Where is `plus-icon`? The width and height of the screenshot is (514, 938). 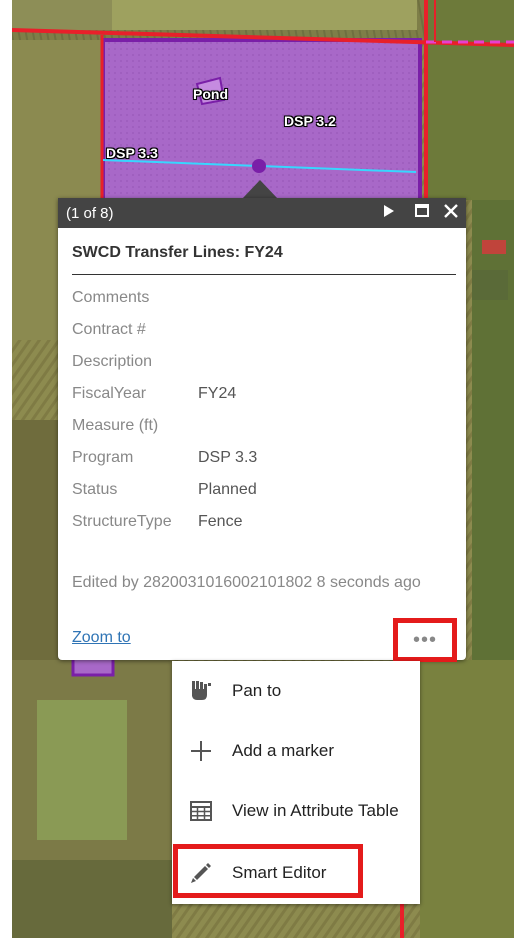 plus-icon is located at coordinates (201, 751).